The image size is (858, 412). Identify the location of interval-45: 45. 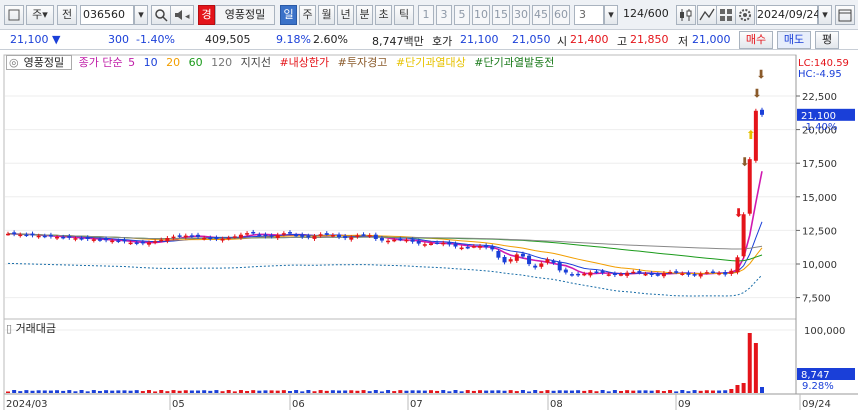
(541, 15).